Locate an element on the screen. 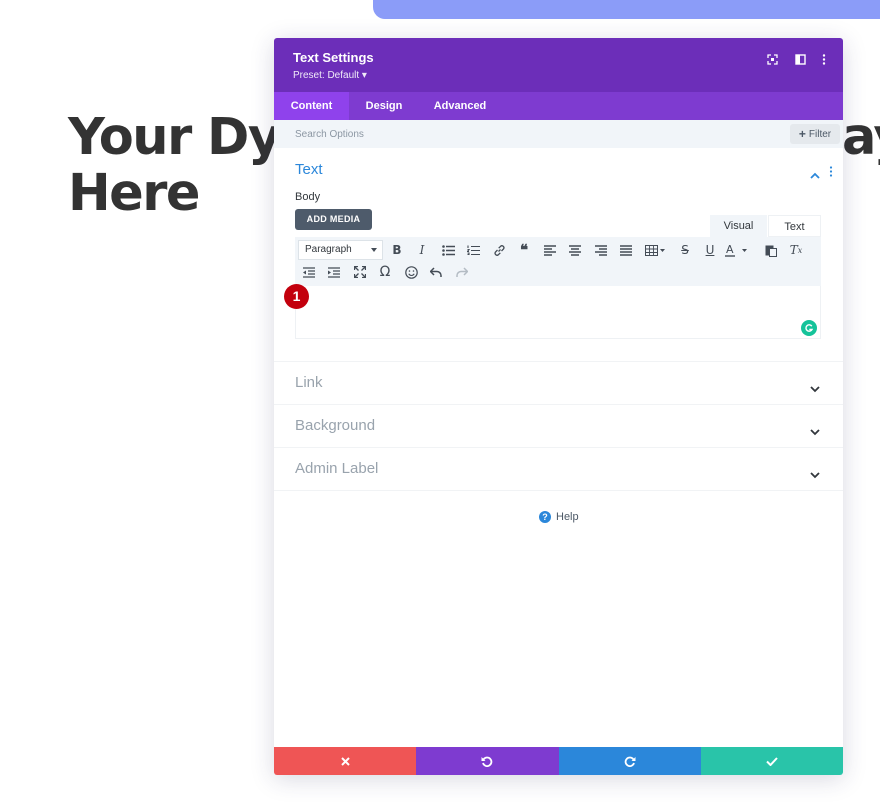  help-link: ? Help is located at coordinates (559, 517).